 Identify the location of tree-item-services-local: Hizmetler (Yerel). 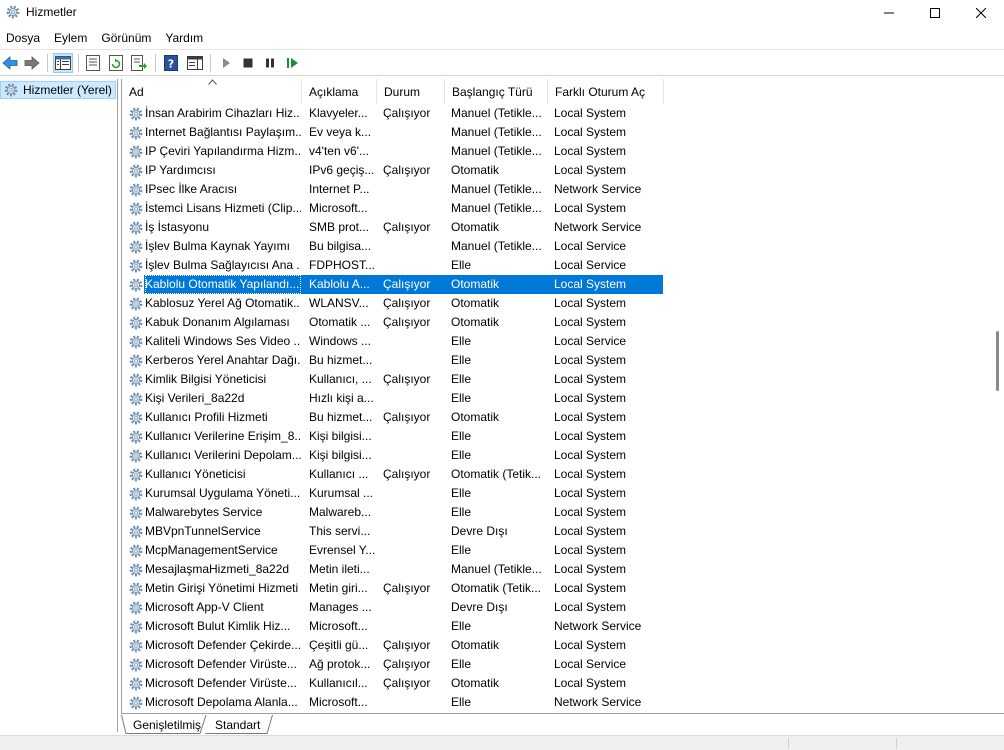
(58, 90).